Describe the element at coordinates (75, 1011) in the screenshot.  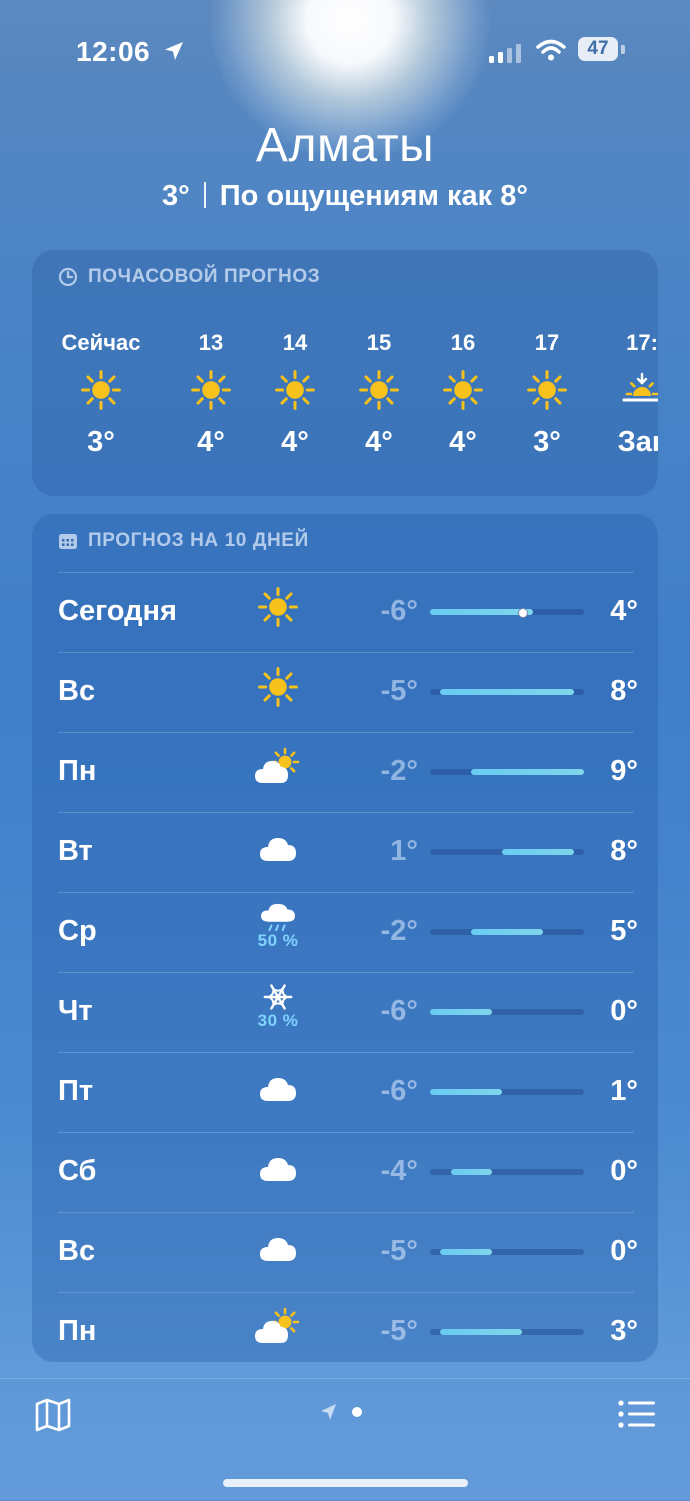
I see `day-label: Чт` at that location.